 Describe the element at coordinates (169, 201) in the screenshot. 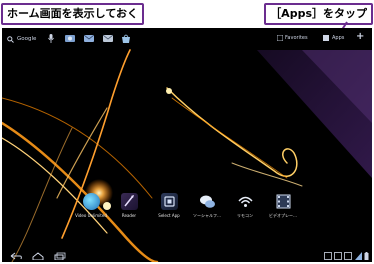

I see `select-app-icon` at that location.